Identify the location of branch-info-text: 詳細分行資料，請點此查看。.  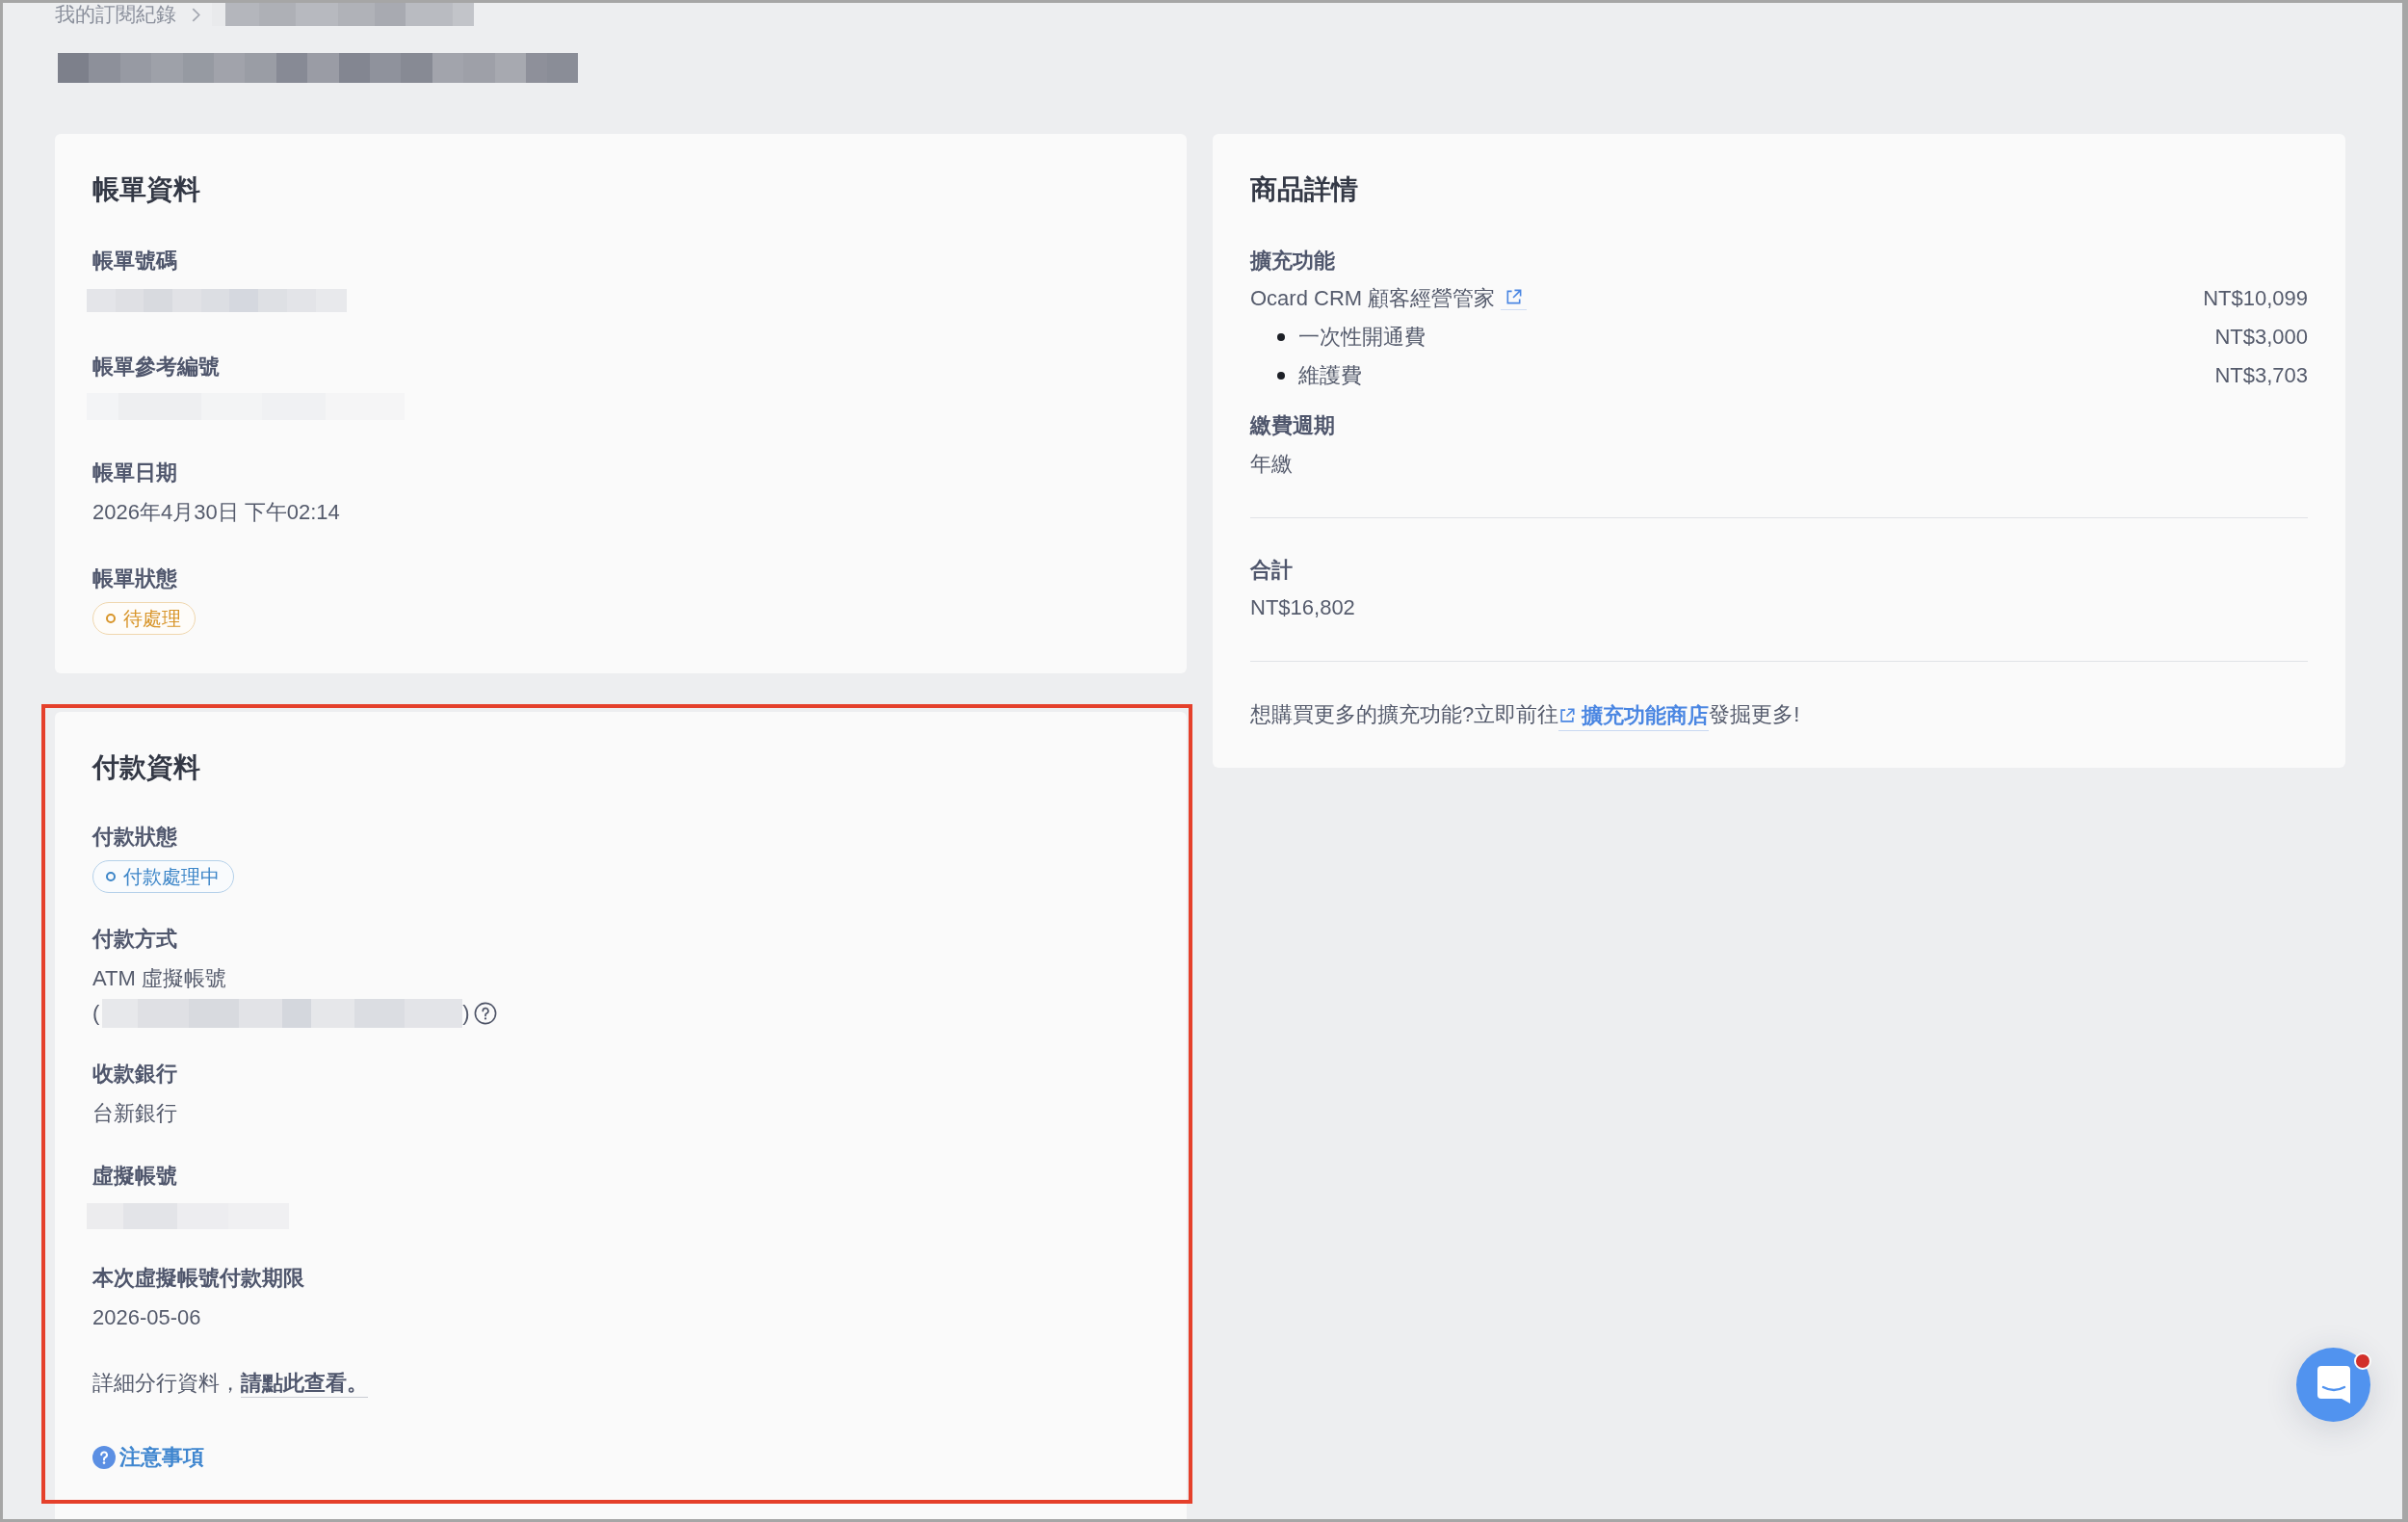
(620, 1383).